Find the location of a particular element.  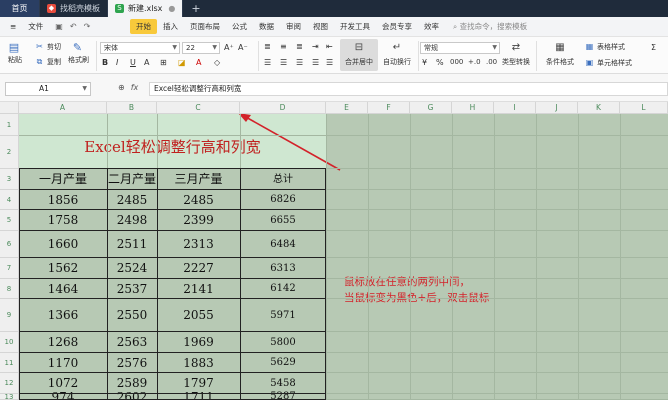

data-cell: 2524 is located at coordinates (132, 268).